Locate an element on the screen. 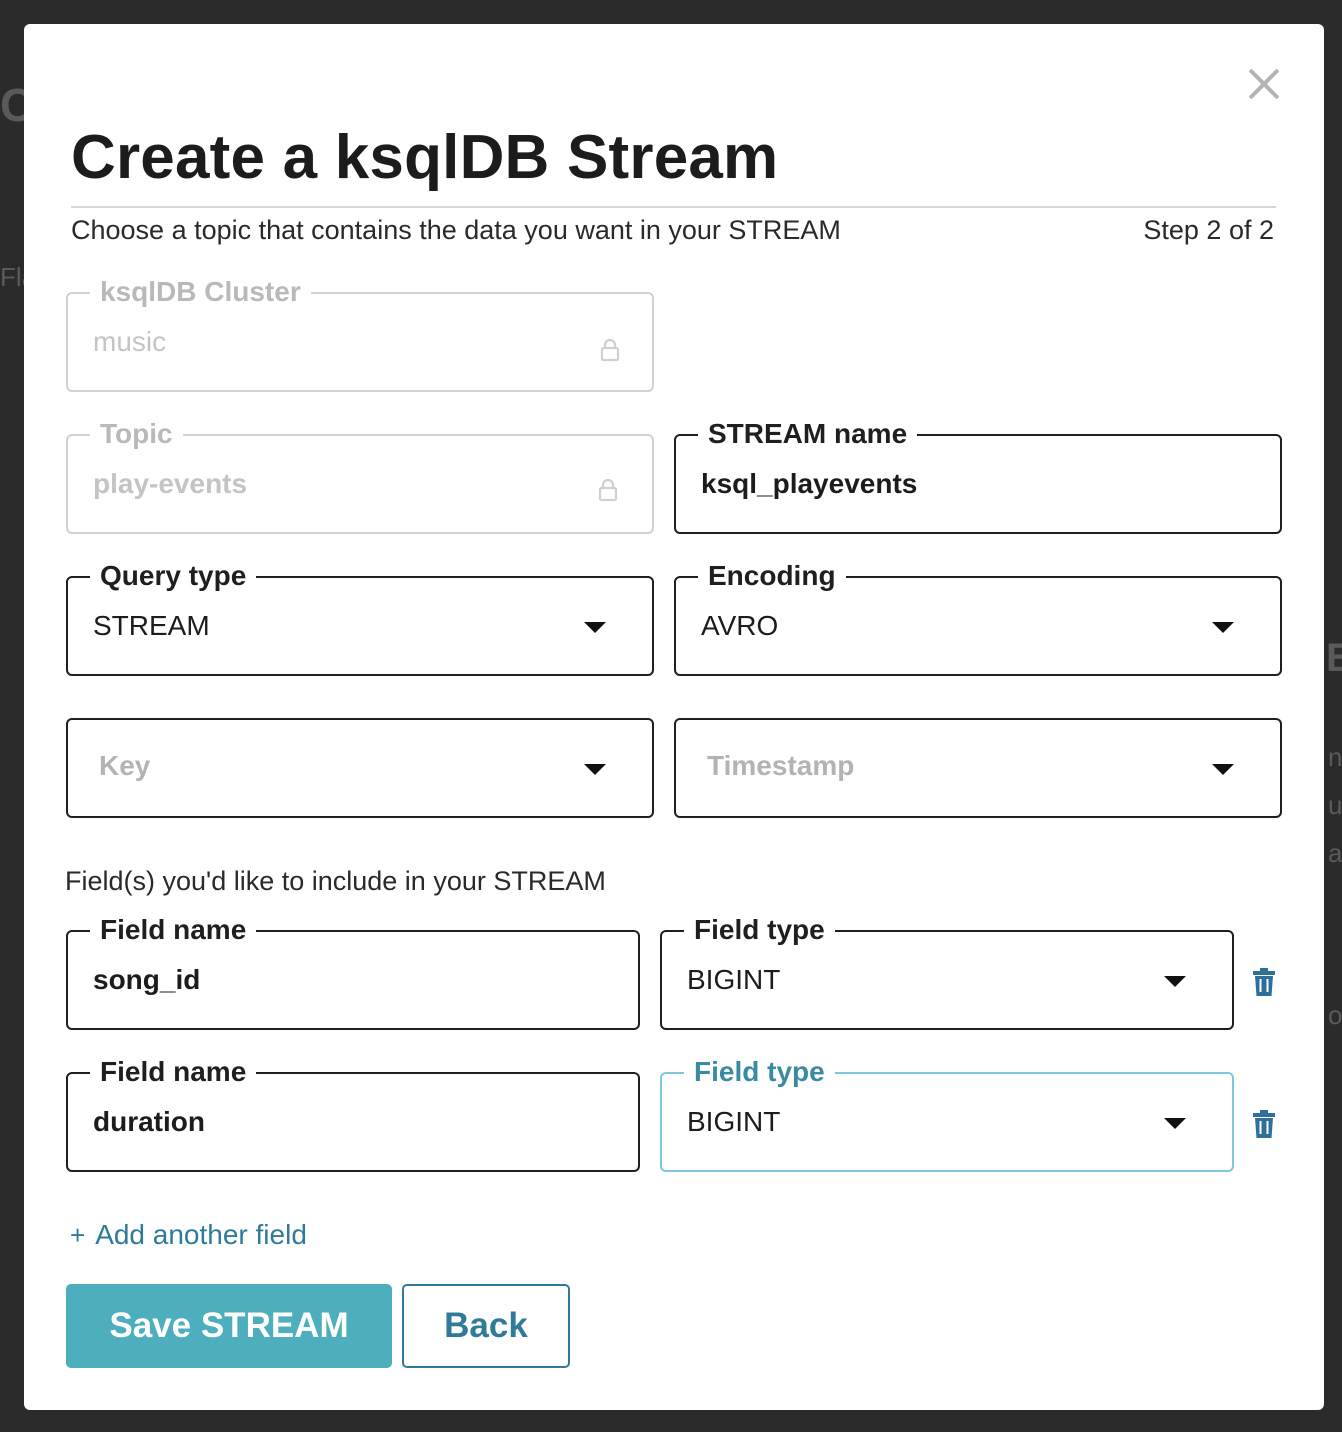 The width and height of the screenshot is (1342, 1432). cluster-field-label: ksqlDB Cluster is located at coordinates (200, 292).